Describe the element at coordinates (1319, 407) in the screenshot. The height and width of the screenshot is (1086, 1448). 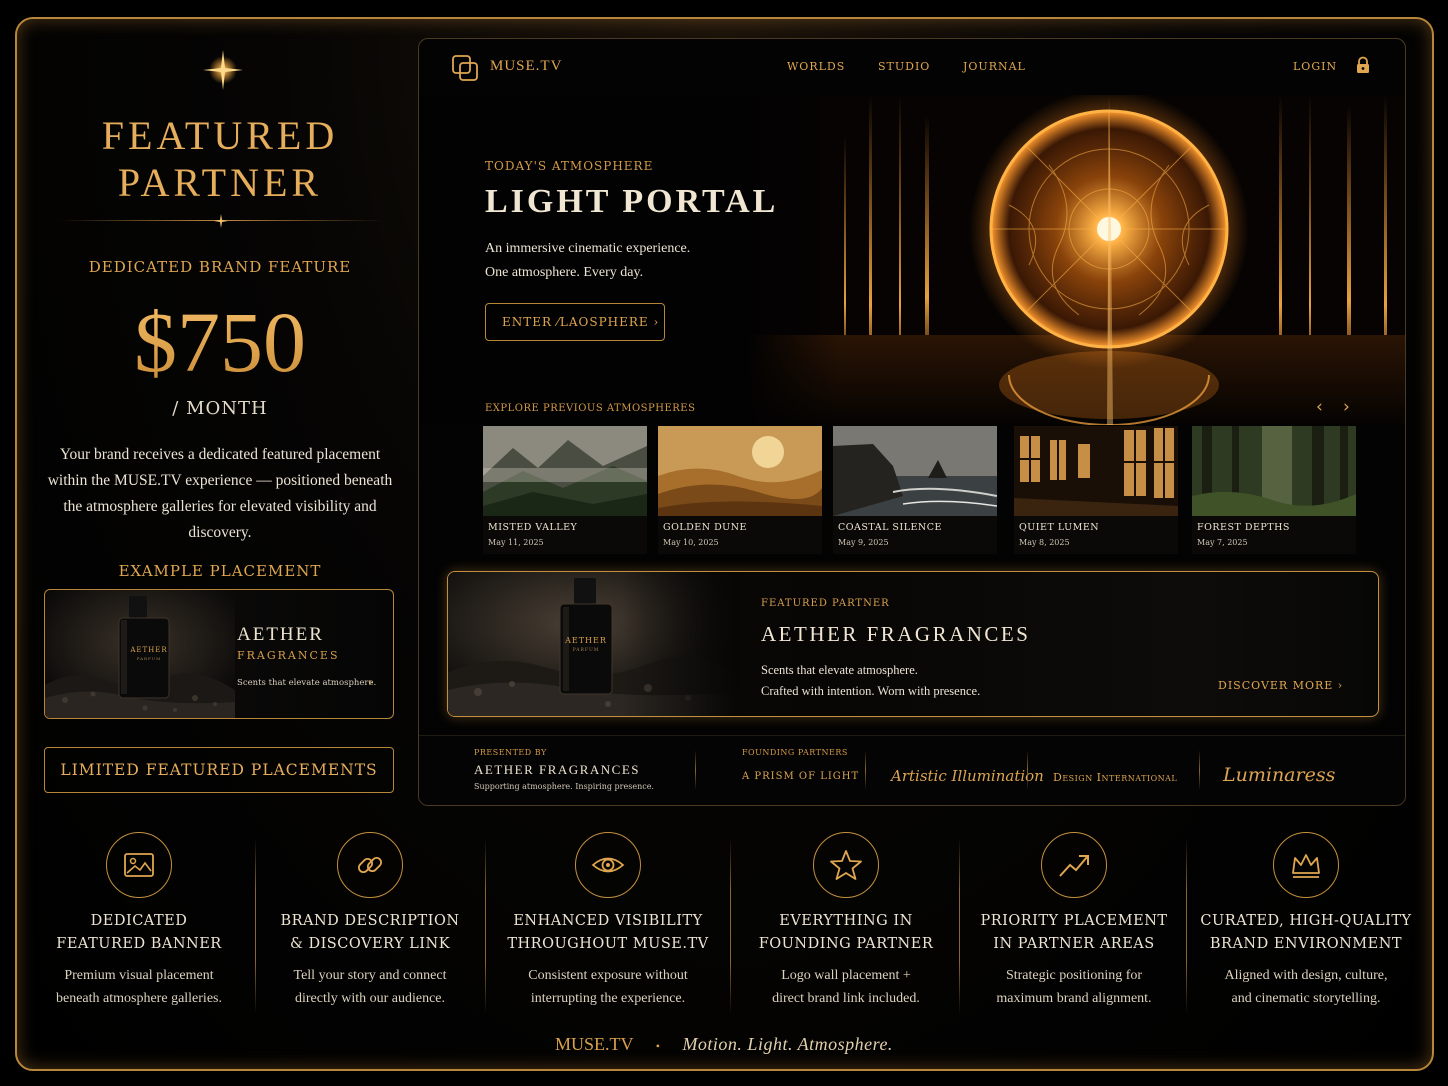
I see `chevron-left-icon: ‹` at that location.